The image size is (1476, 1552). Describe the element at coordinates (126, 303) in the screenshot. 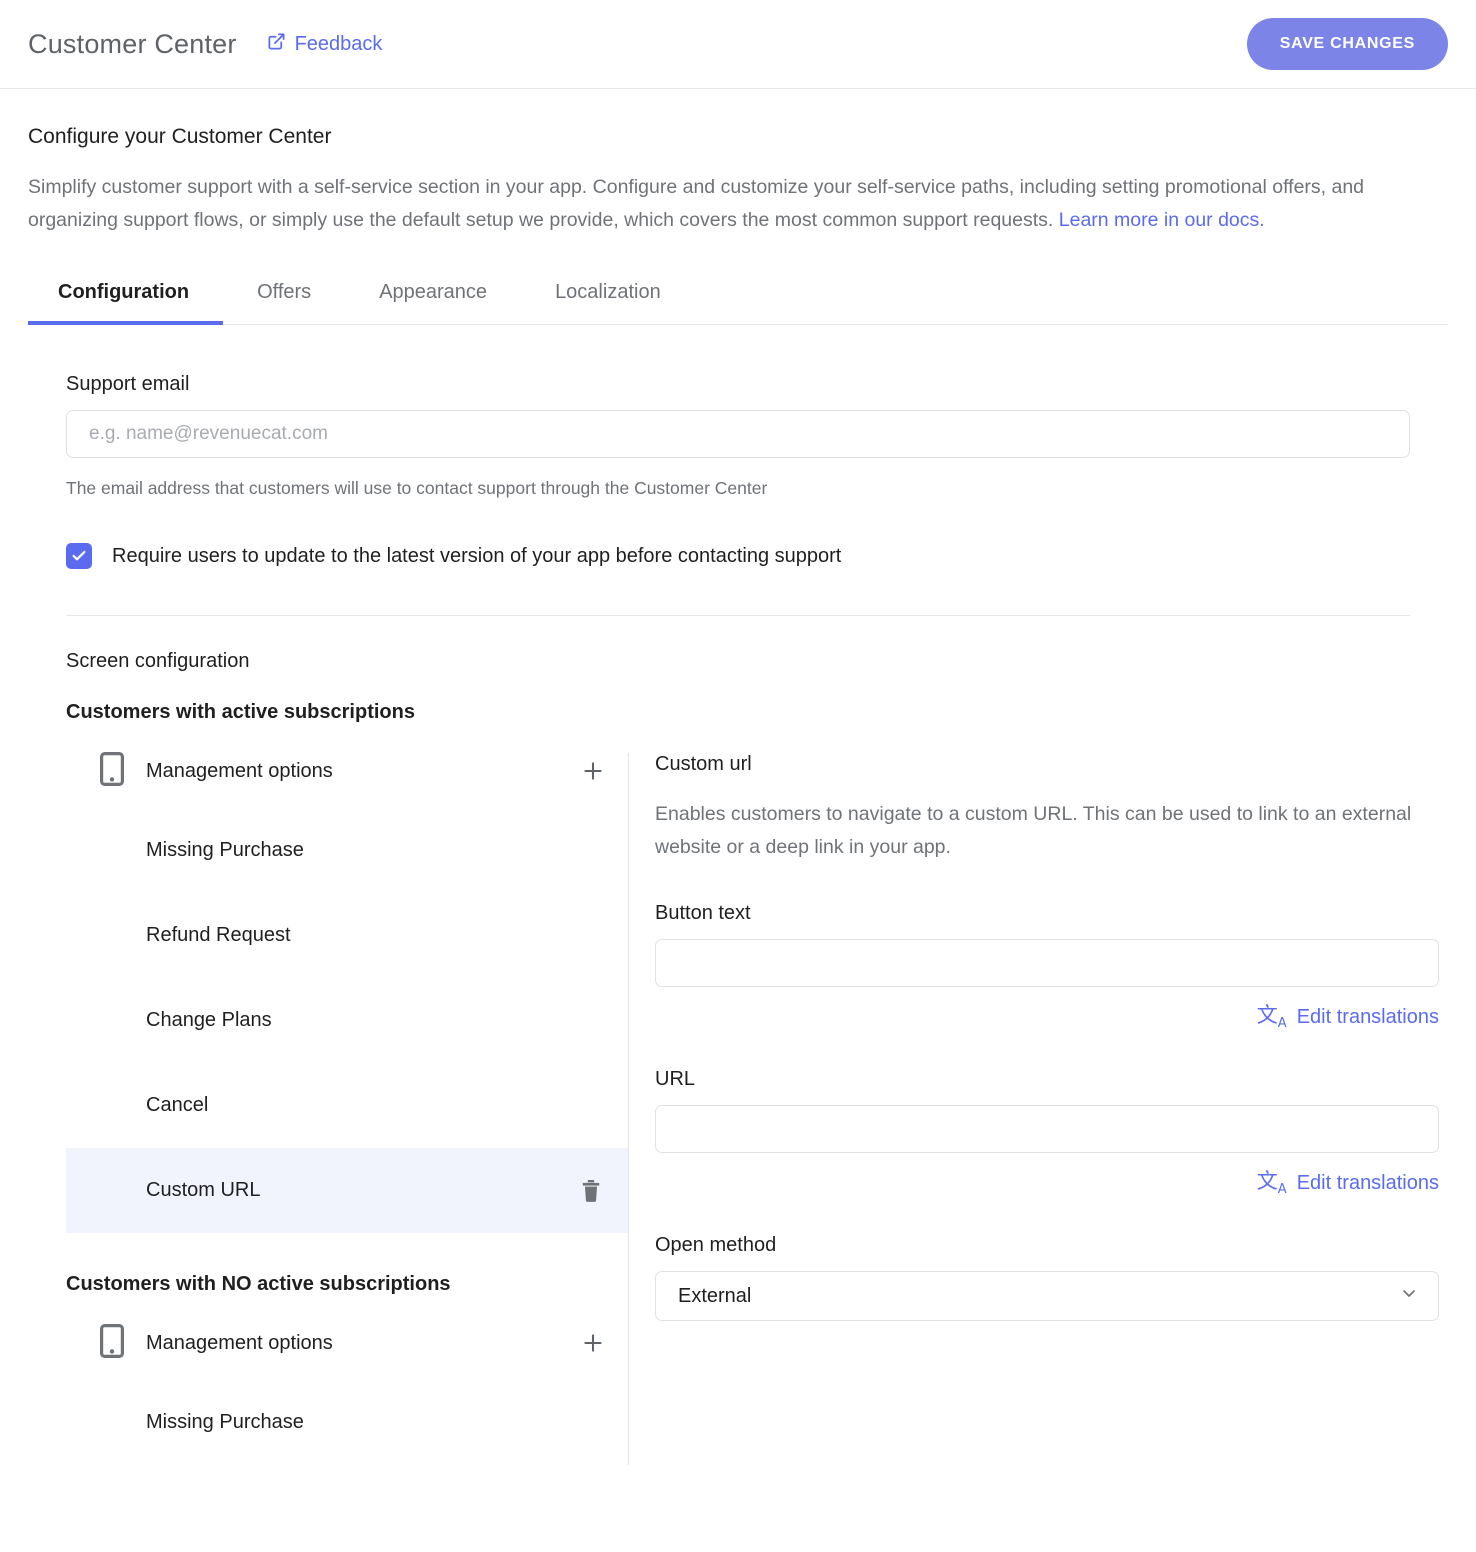

I see `tab-configuration: Configuration` at that location.